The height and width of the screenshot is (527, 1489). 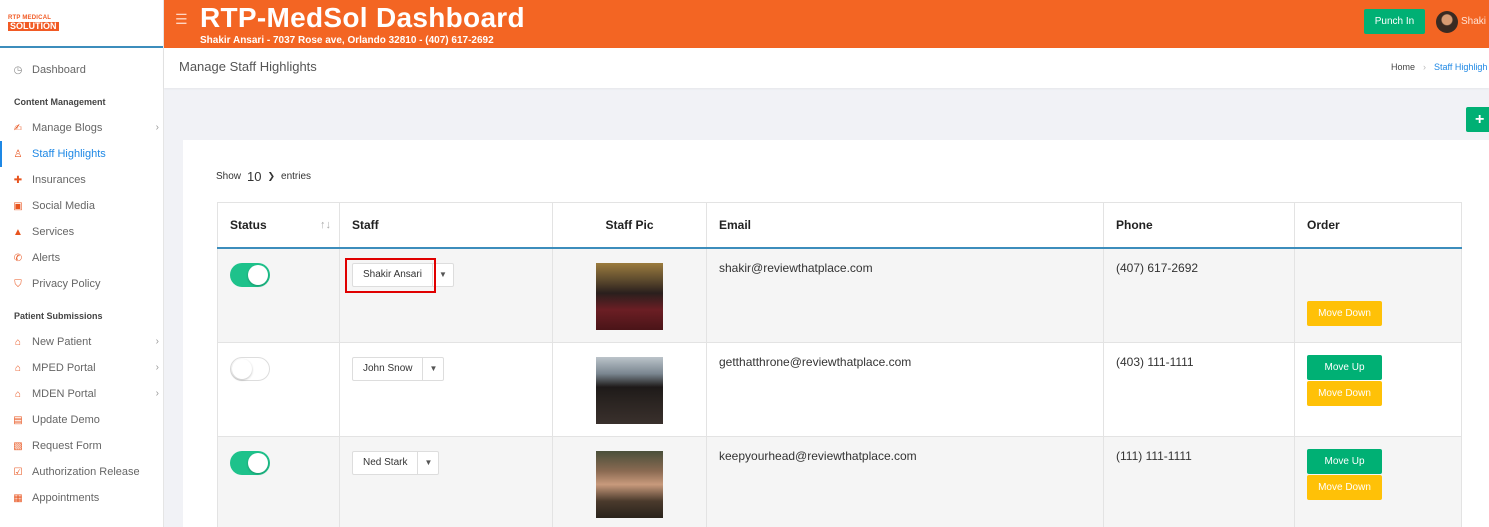 I want to click on sidebar-item-label: Request Form, so click(x=67, y=446).